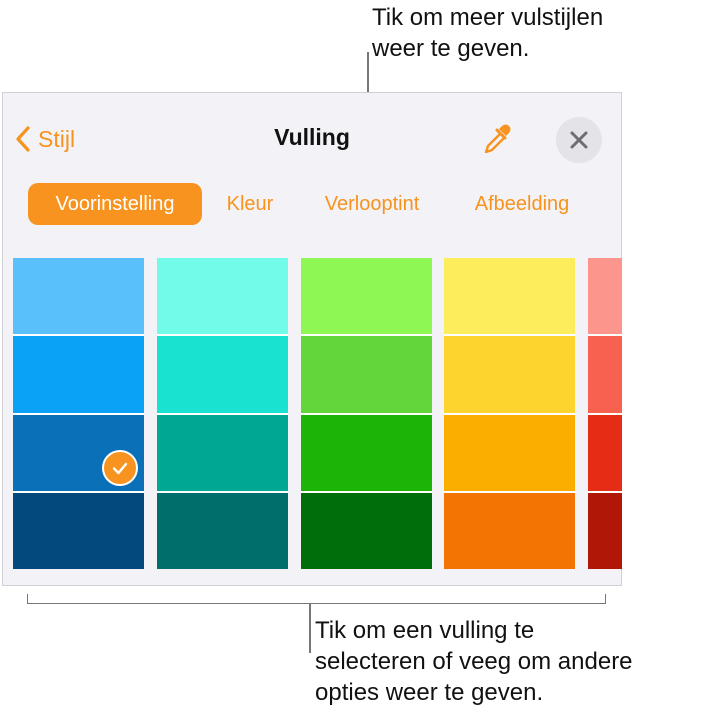 The height and width of the screenshot is (726, 710). I want to click on swatch-column-teal, so click(222, 413).